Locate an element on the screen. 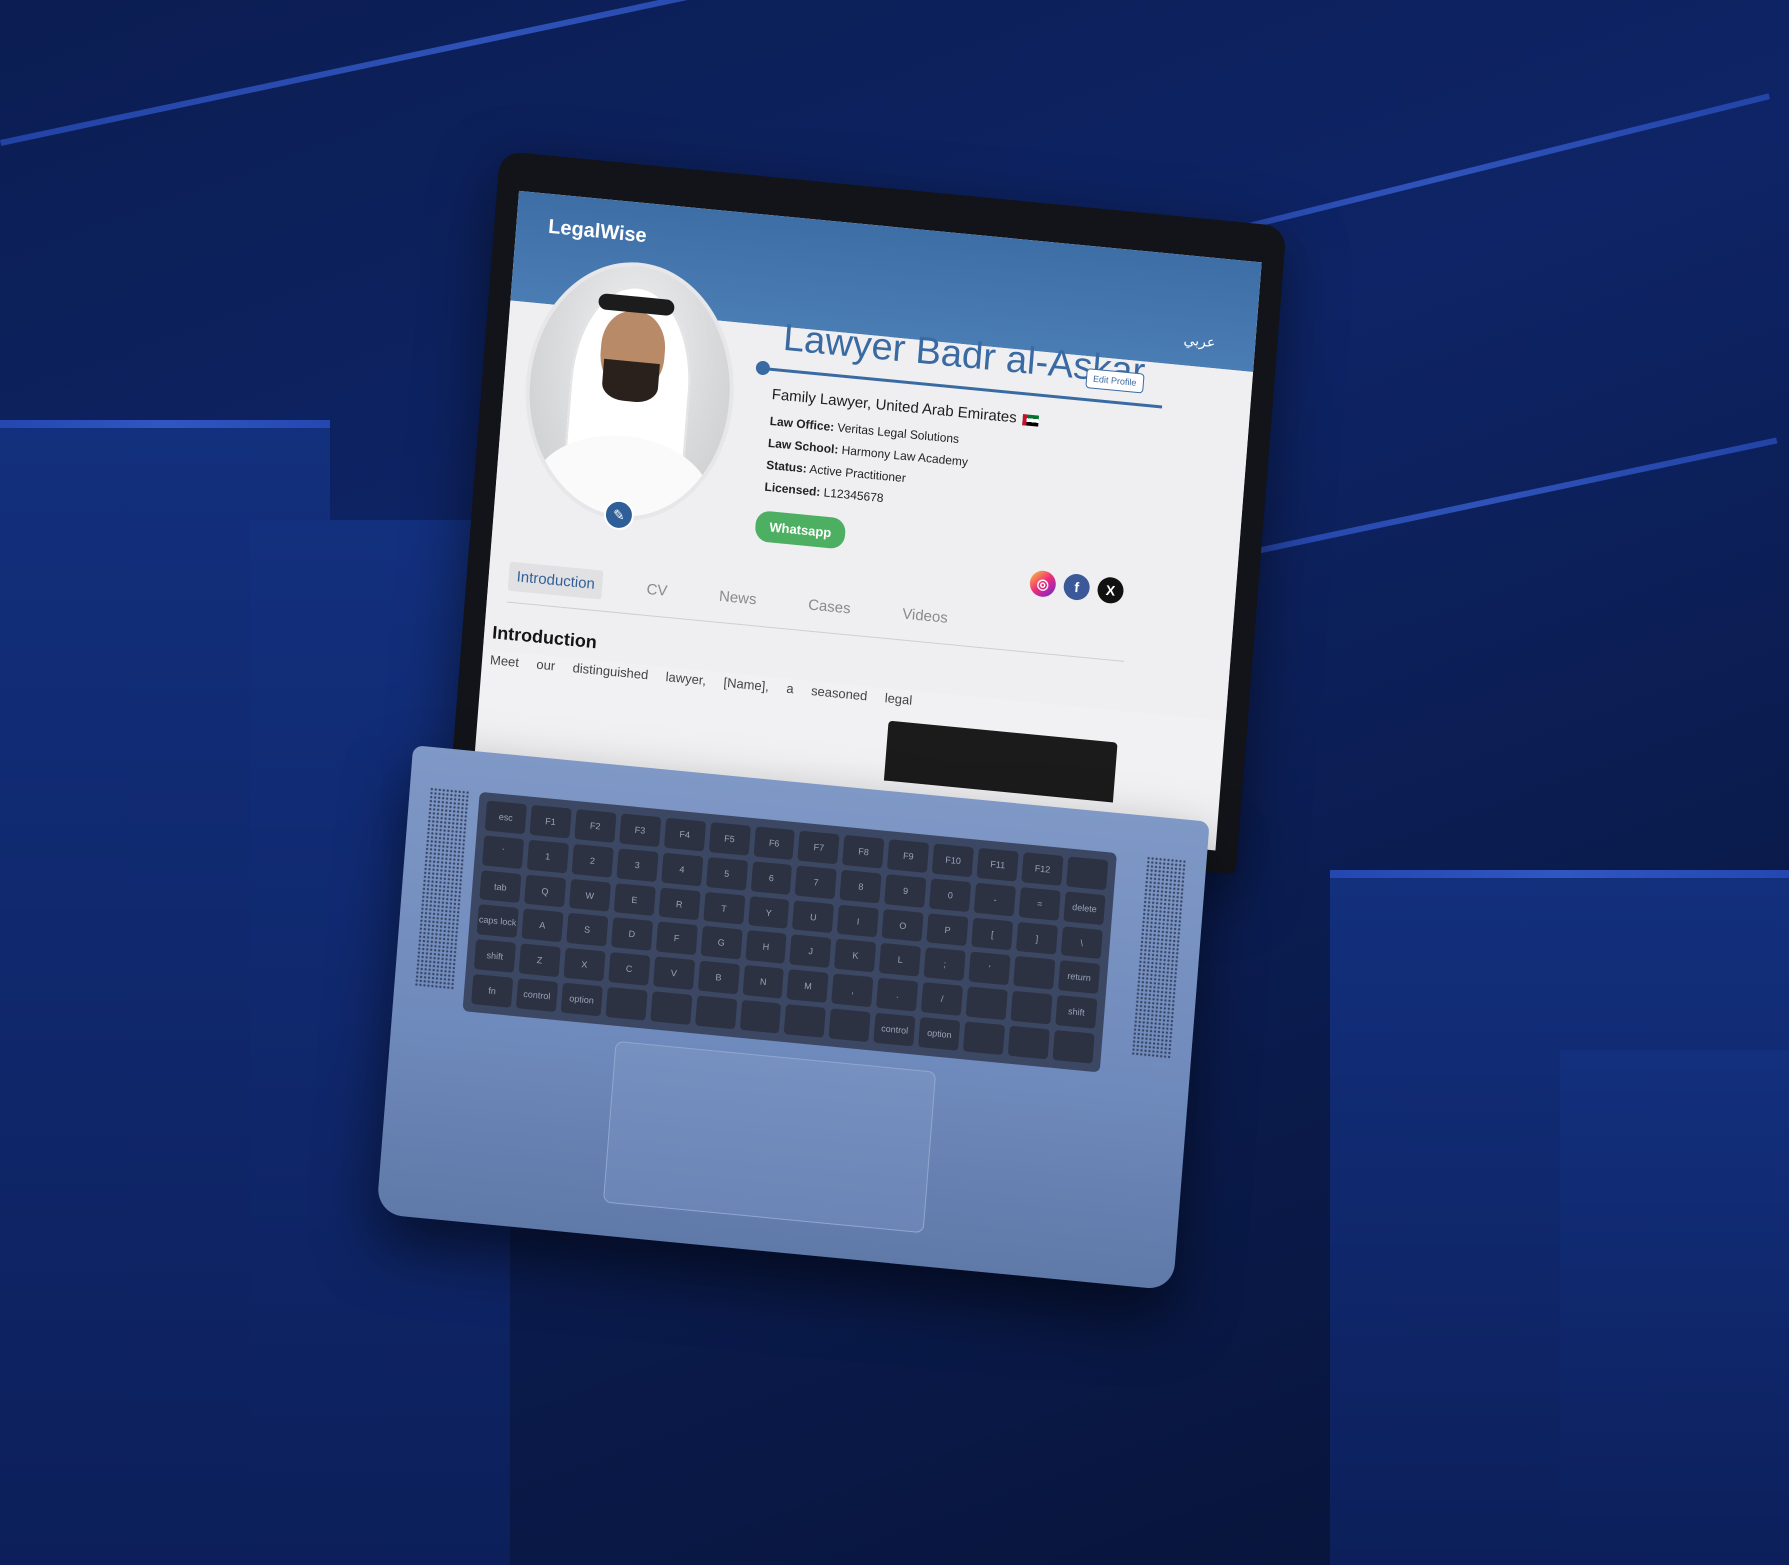  keyboard-key: Y is located at coordinates (768, 912).